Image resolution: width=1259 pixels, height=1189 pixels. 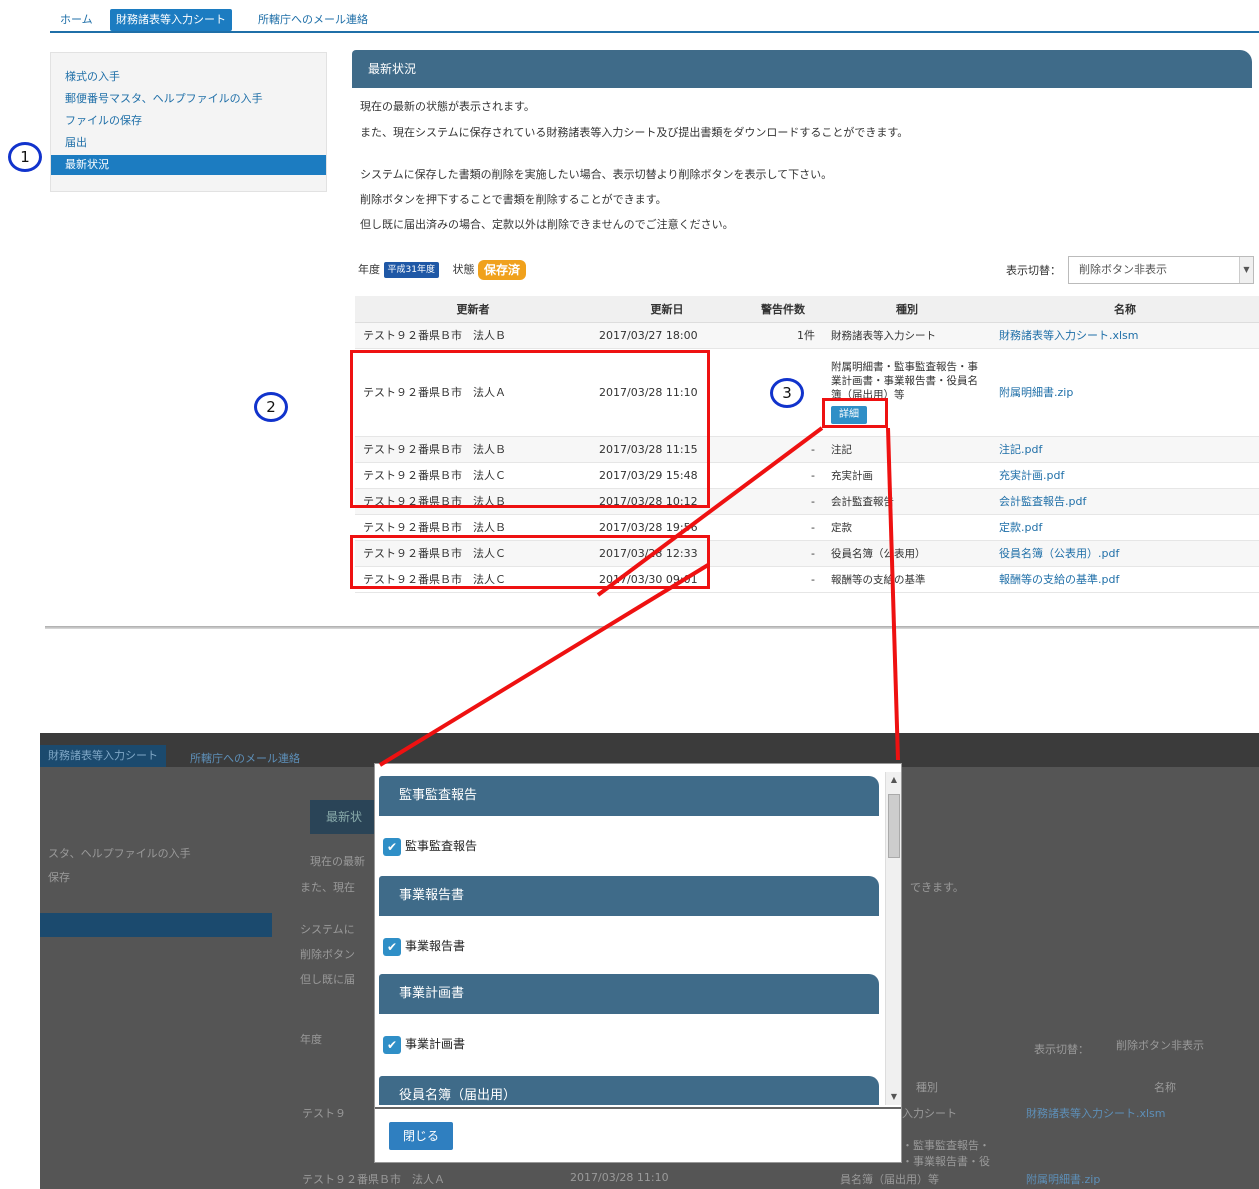 I want to click on dim-col-type: 種別, so click(x=927, y=1087).